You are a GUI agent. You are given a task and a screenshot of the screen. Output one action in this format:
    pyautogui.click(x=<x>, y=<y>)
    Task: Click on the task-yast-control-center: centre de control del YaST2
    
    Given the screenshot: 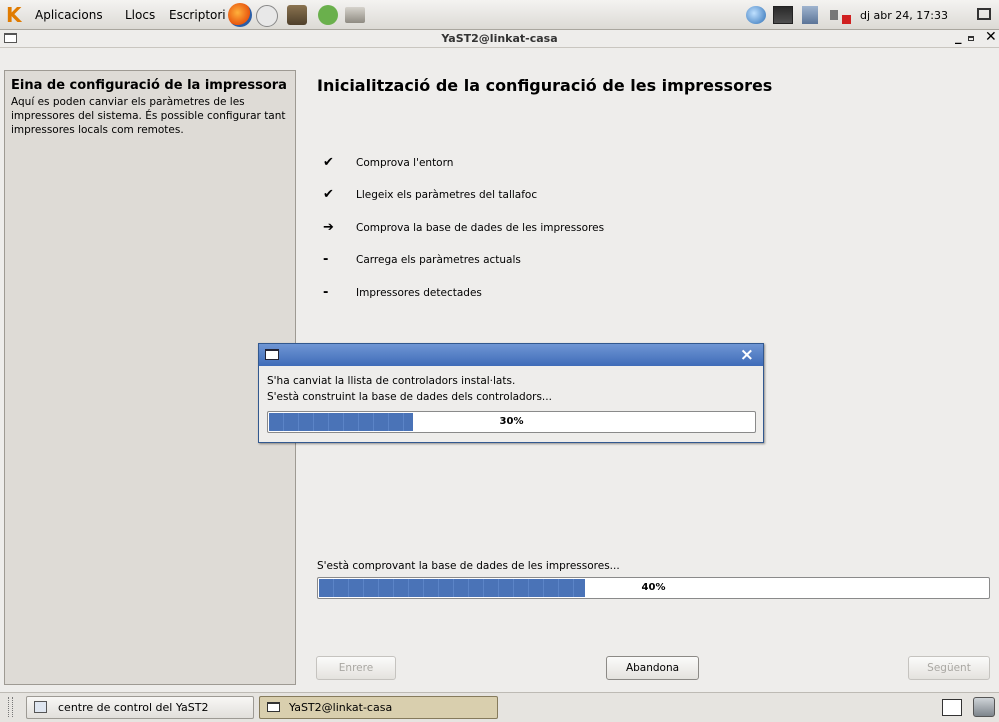 What is the action you would take?
    pyautogui.click(x=140, y=707)
    